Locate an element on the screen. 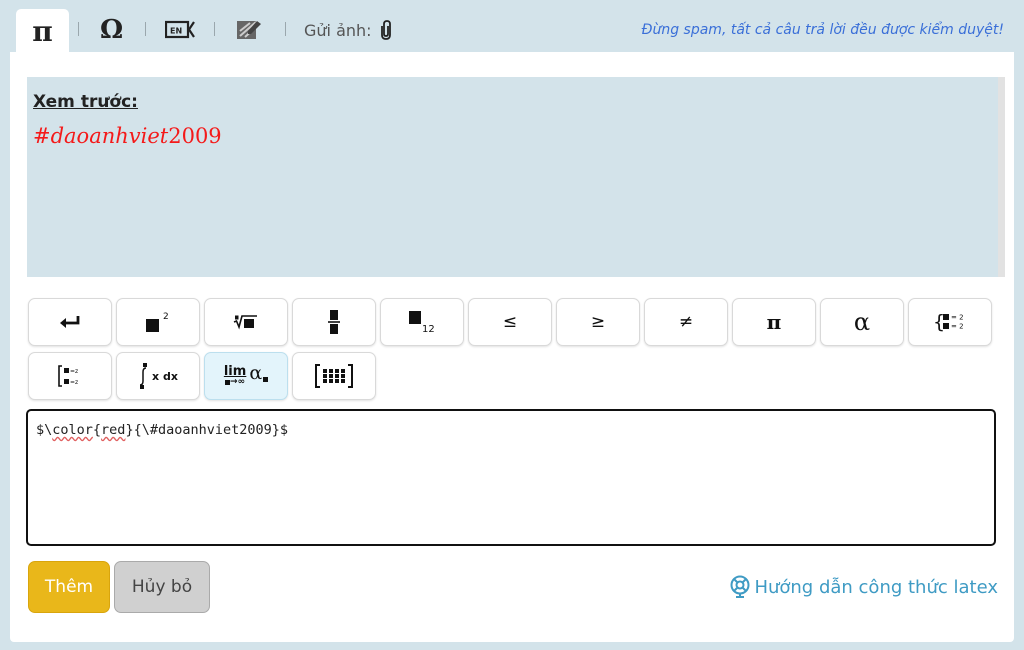 Image resolution: width=1024 pixels, height=650 pixels. tab-drawing is located at coordinates (249, 30).